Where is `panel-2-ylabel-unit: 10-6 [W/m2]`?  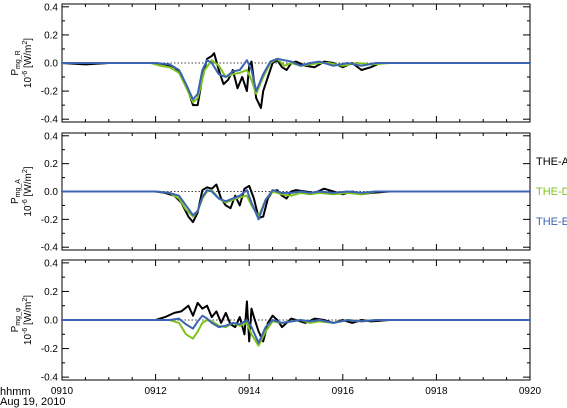 panel-2-ylabel-unit: 10-6 [W/m2] is located at coordinates (28, 191).